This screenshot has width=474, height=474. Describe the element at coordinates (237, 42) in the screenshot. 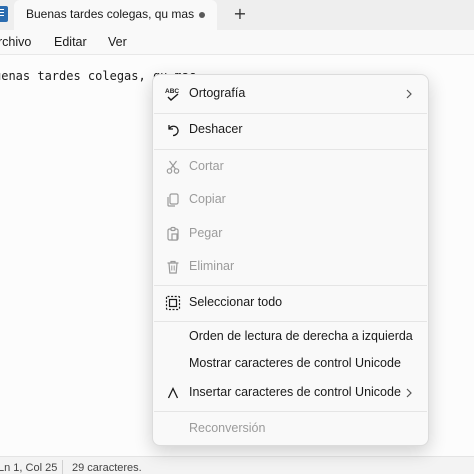

I see `menu-bar: rchivo Editar Ver` at that location.